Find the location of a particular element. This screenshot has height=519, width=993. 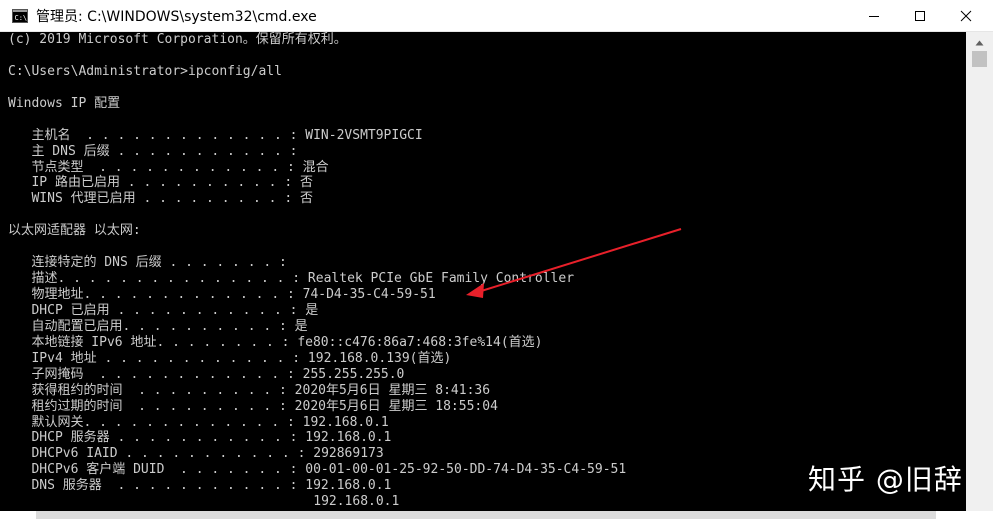

console-line: IP 路由已启用 . . . . . . . . . . : 否 is located at coordinates (160, 183).